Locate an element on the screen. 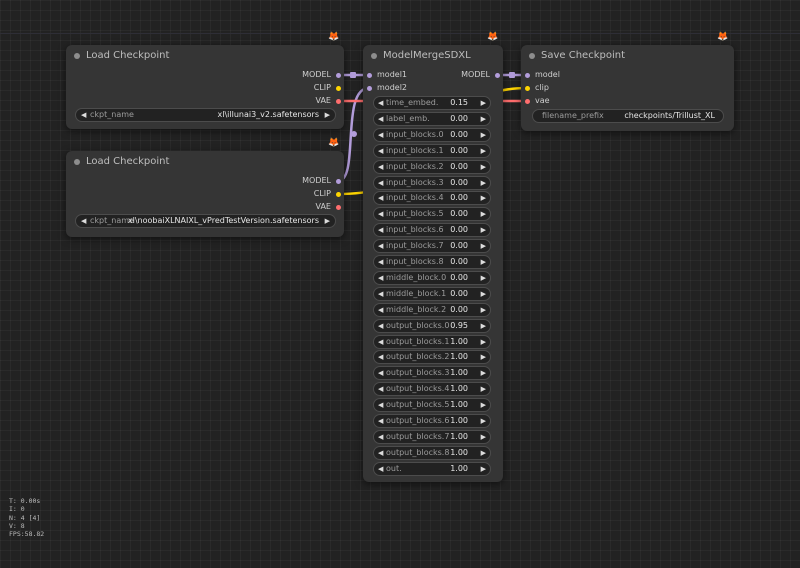 The width and height of the screenshot is (800, 568). merge-weight-widget: ◀ middle_block.2 0.00 ▶ is located at coordinates (432, 309).